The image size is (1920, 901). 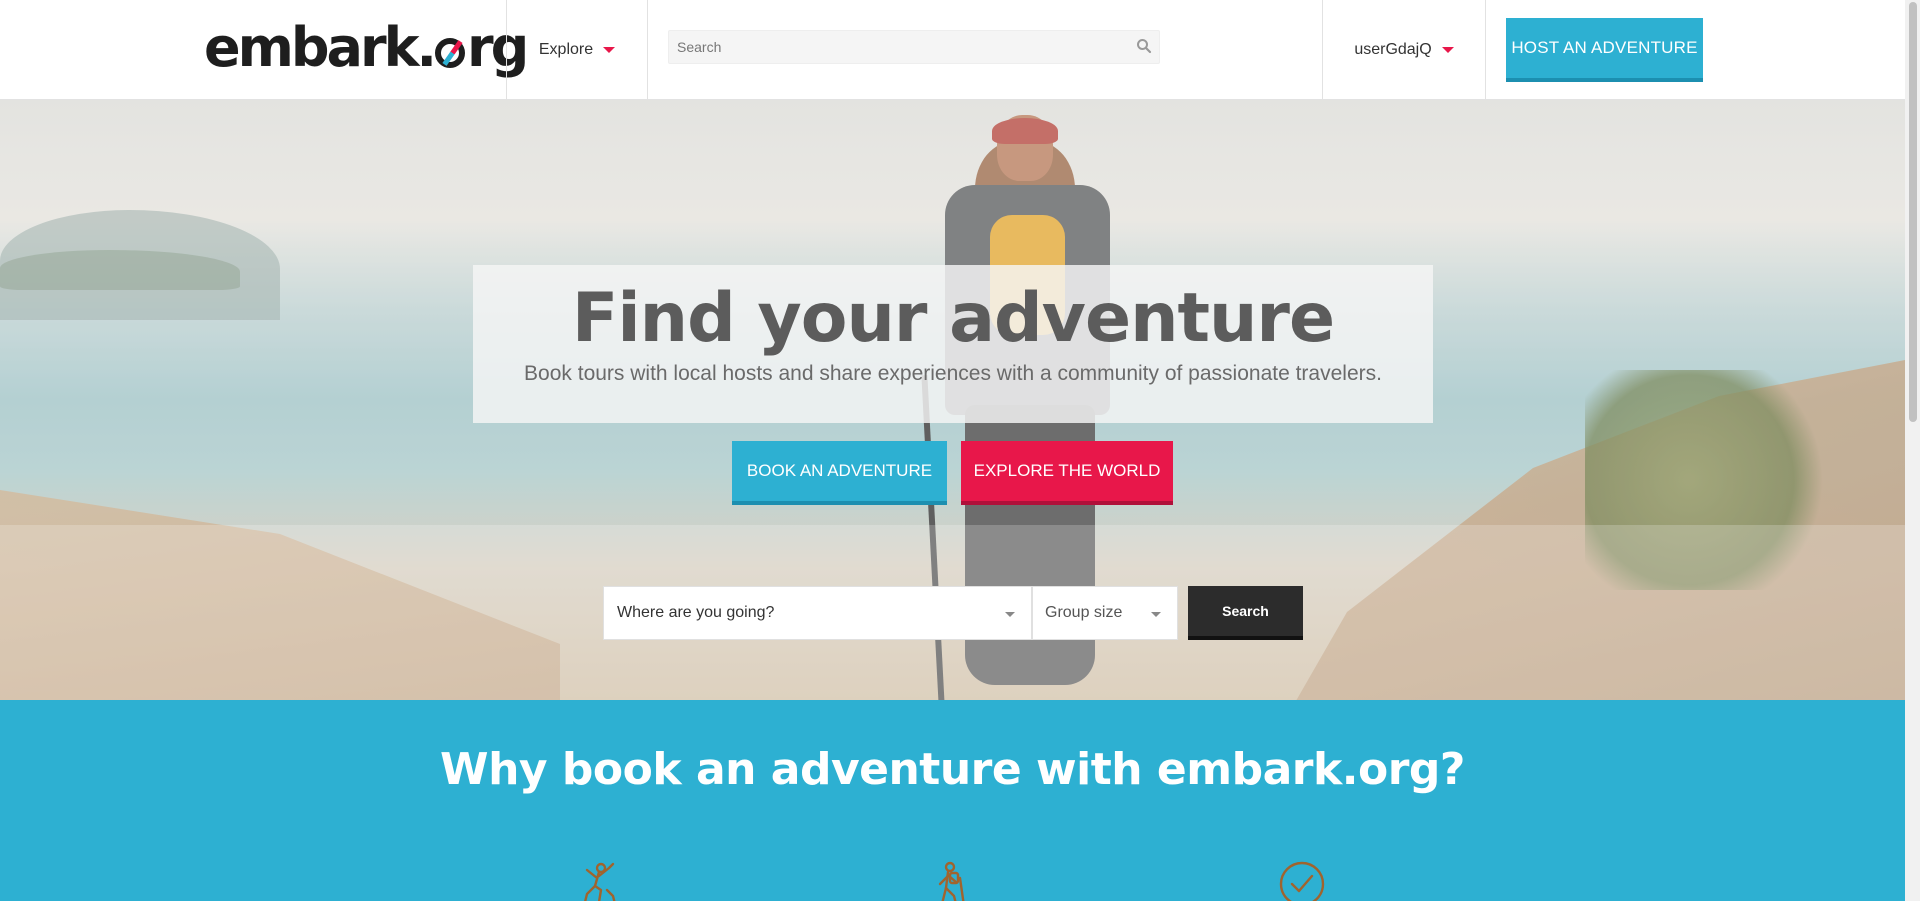 I want to click on checkmark-circle-icon, so click(x=1302, y=881).